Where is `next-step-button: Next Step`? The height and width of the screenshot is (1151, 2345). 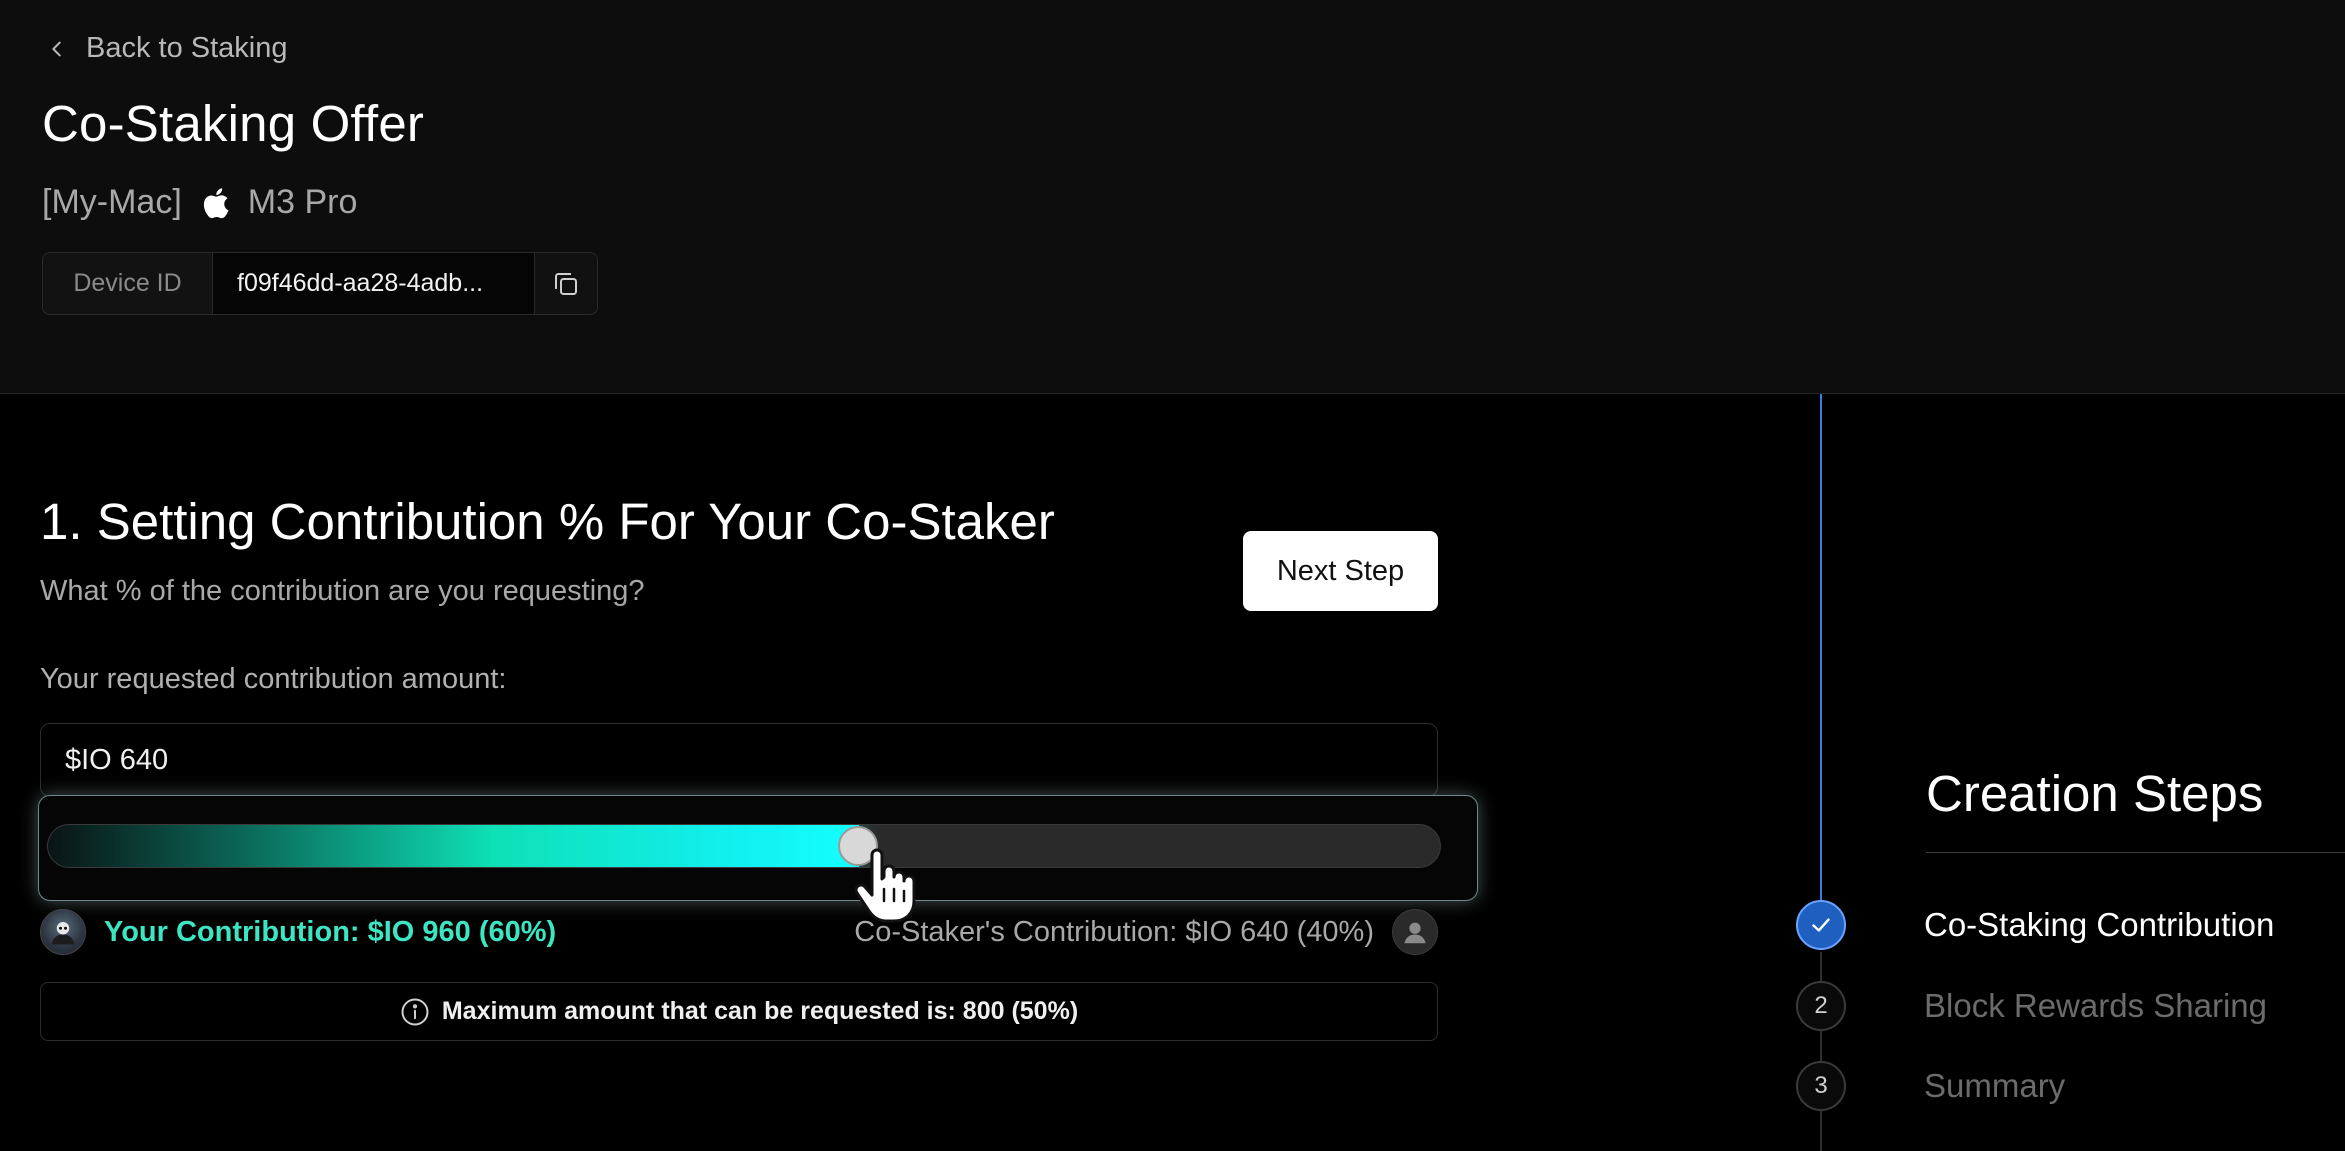
next-step-button: Next Step is located at coordinates (1340, 571).